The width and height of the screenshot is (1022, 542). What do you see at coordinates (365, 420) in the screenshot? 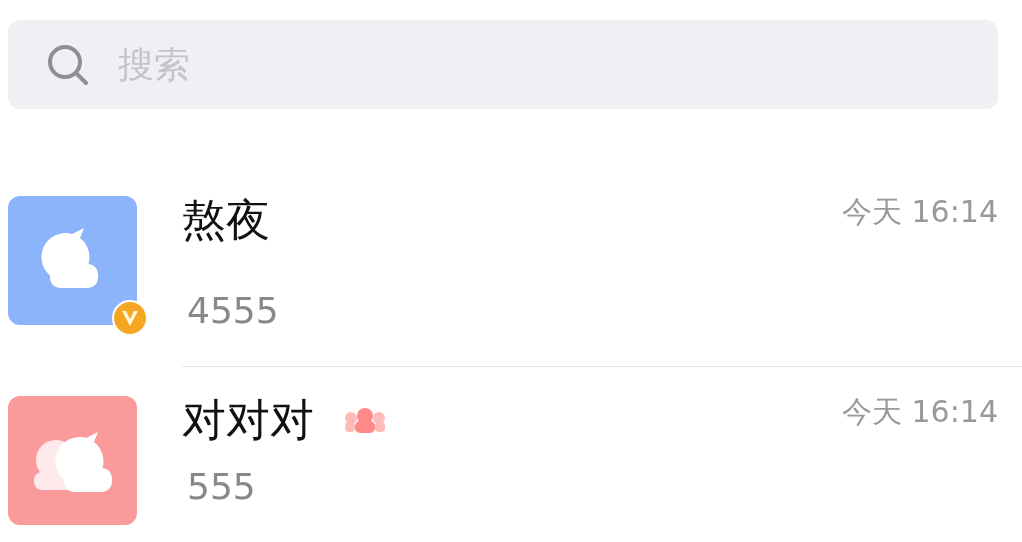
I see `group-icon` at bounding box center [365, 420].